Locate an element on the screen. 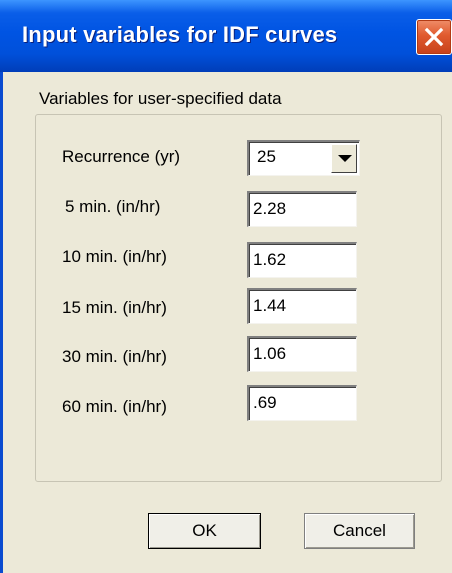 This screenshot has height=573, width=452. window-title: Input variables for IDF curves is located at coordinates (180, 34).